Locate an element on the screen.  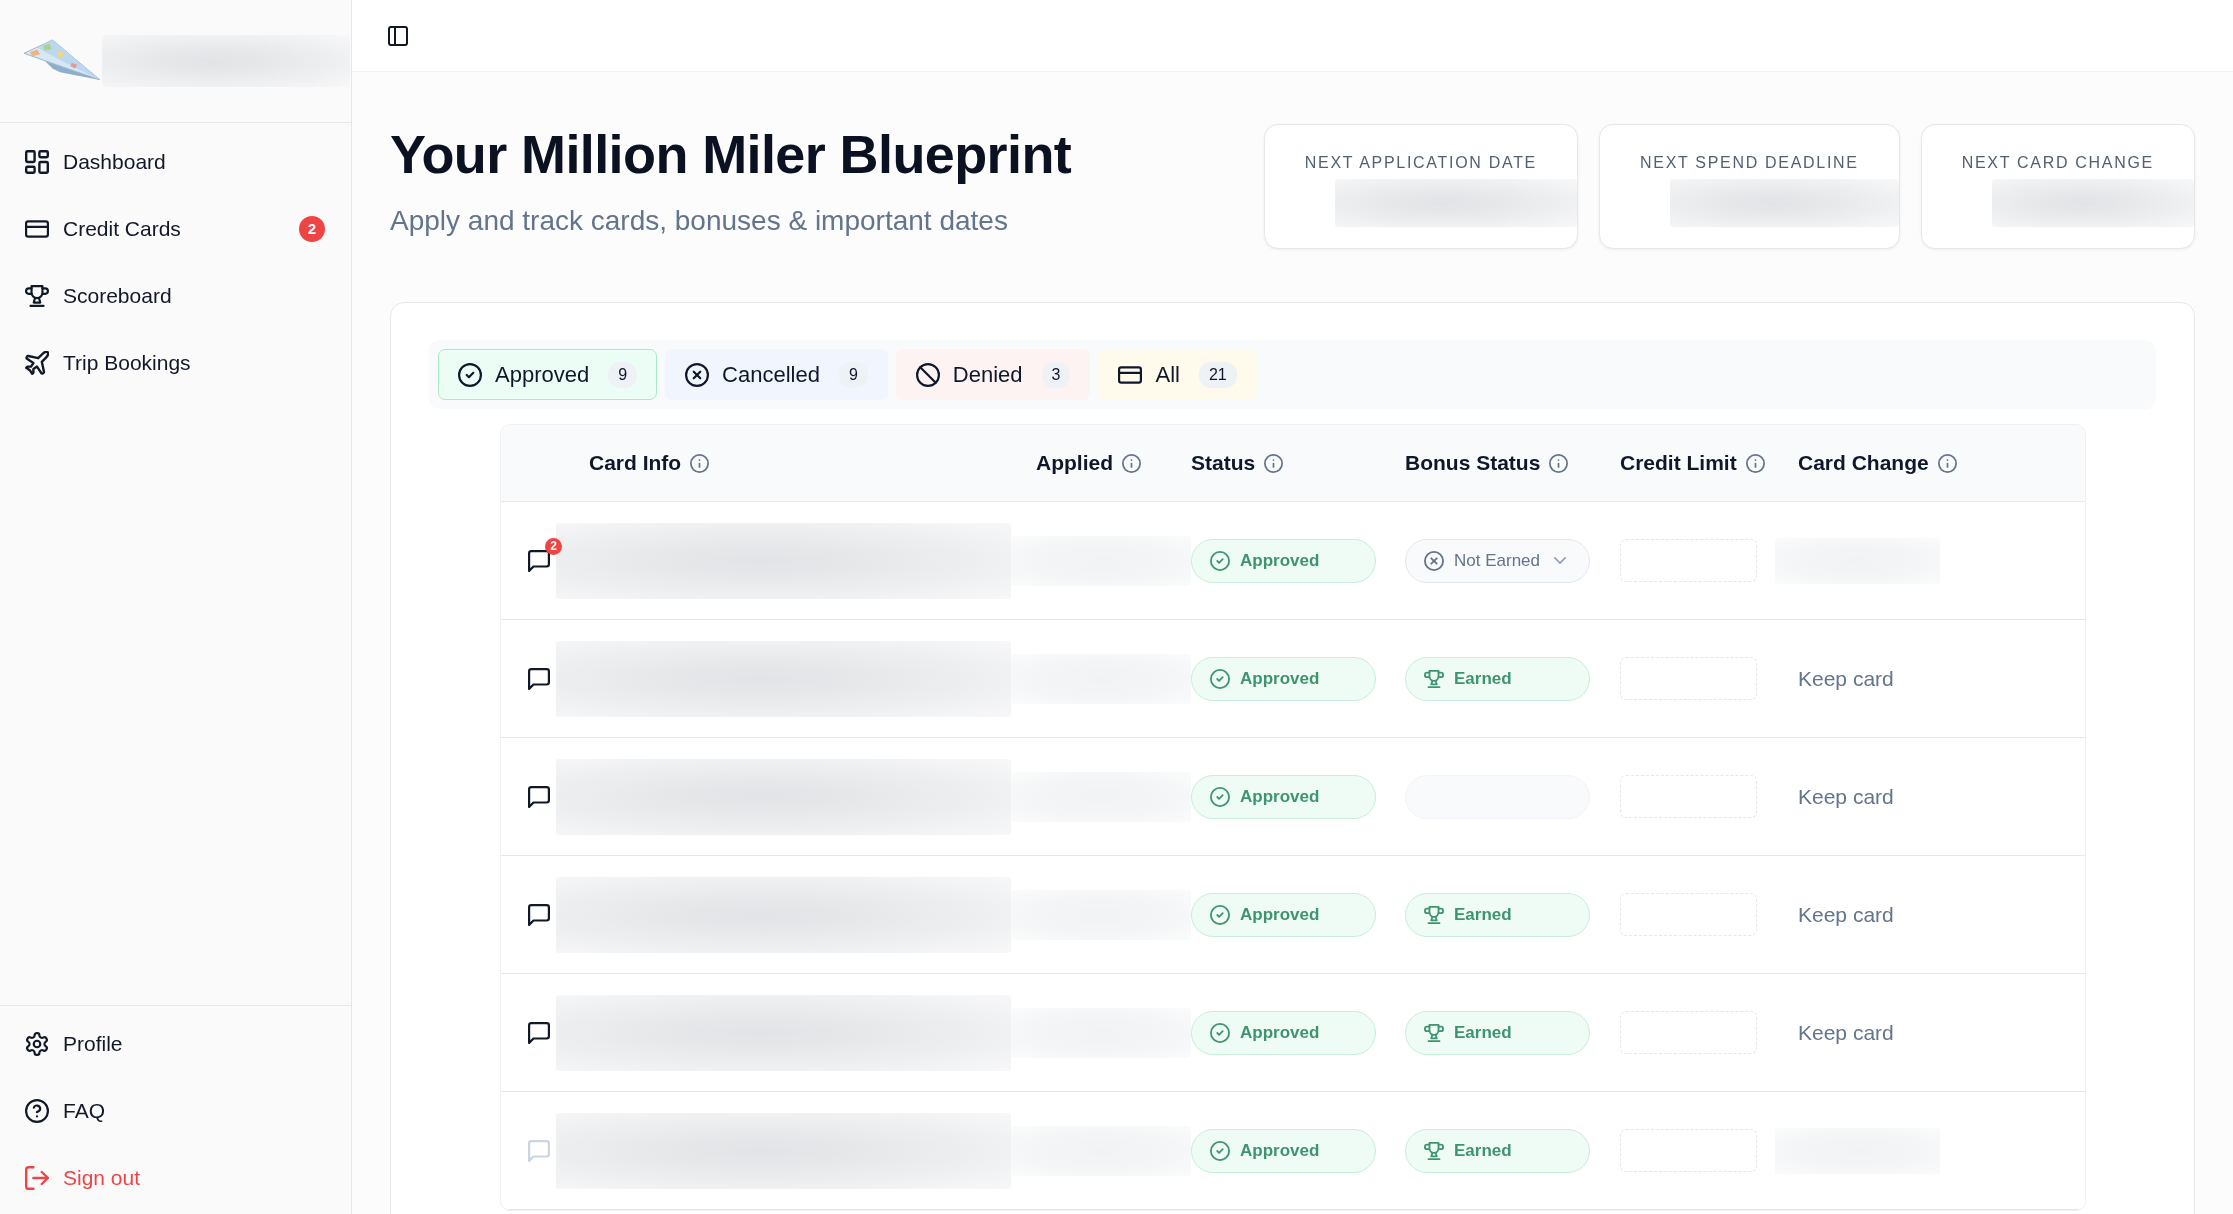
count-badge: 21 is located at coordinates (1217, 374).